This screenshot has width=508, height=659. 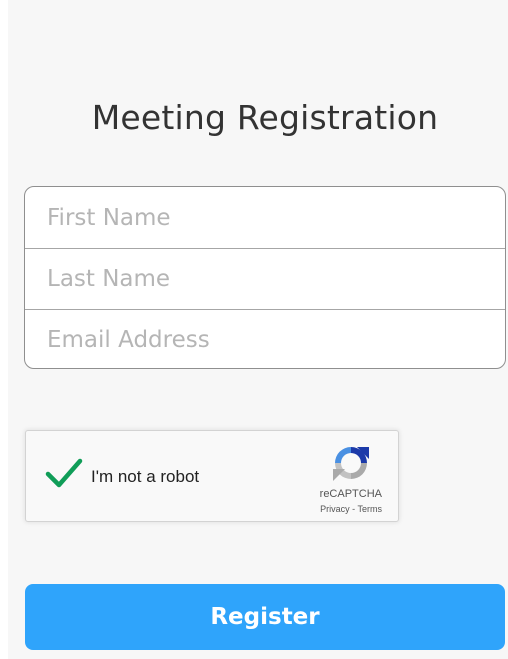 What do you see at coordinates (370, 509) in the screenshot?
I see `terms-link: Terms` at bounding box center [370, 509].